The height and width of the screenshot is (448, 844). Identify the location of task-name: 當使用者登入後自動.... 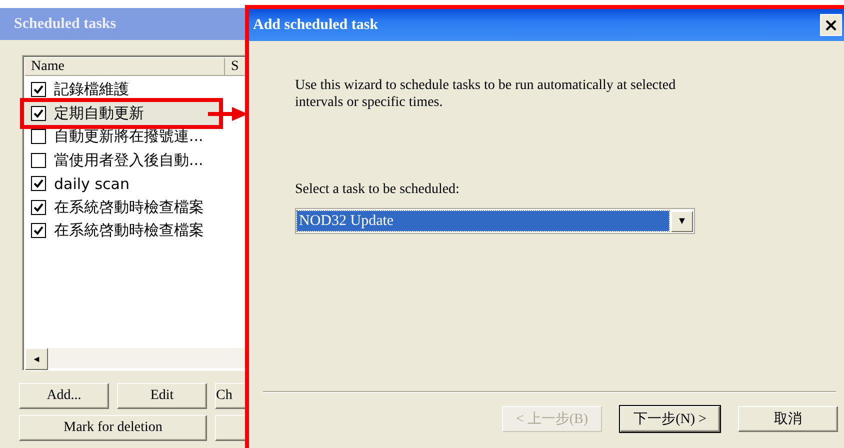
(129, 160).